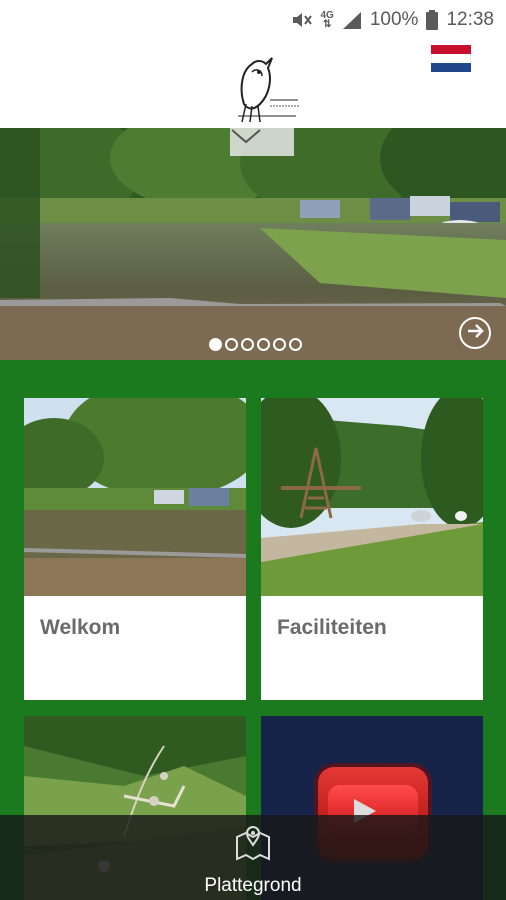  I want to click on signal-icon, so click(352, 20).